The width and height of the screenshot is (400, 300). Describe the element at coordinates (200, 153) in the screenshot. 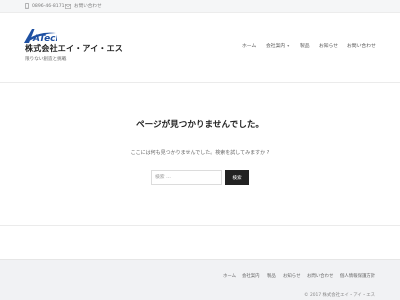

I see `not-found-message: ここには何も見つかりませんでした。検索を試してみますか ?` at that location.